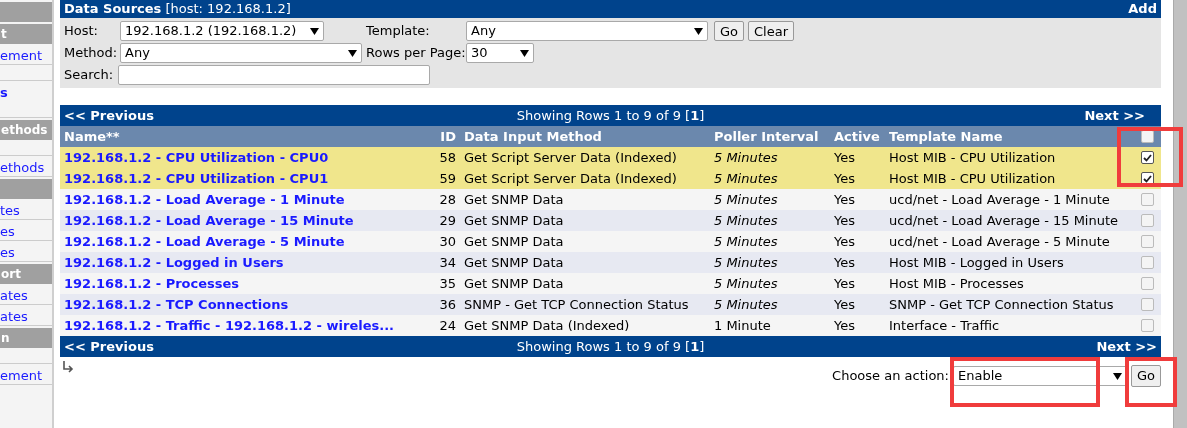  What do you see at coordinates (1145, 376) in the screenshot?
I see `action-go-button: Go` at bounding box center [1145, 376].